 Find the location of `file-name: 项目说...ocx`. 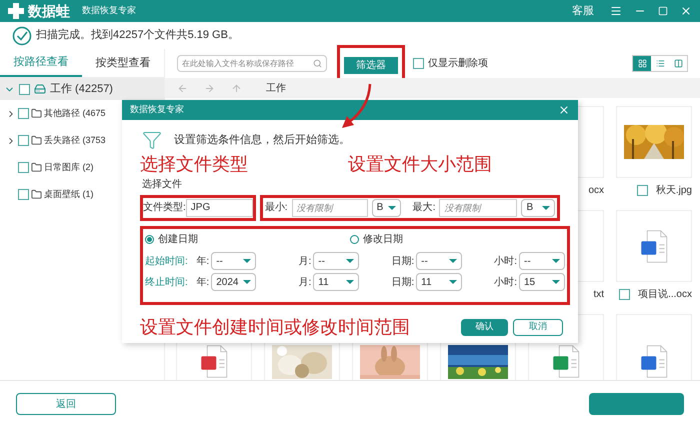

file-name: 项目说...ocx is located at coordinates (665, 295).